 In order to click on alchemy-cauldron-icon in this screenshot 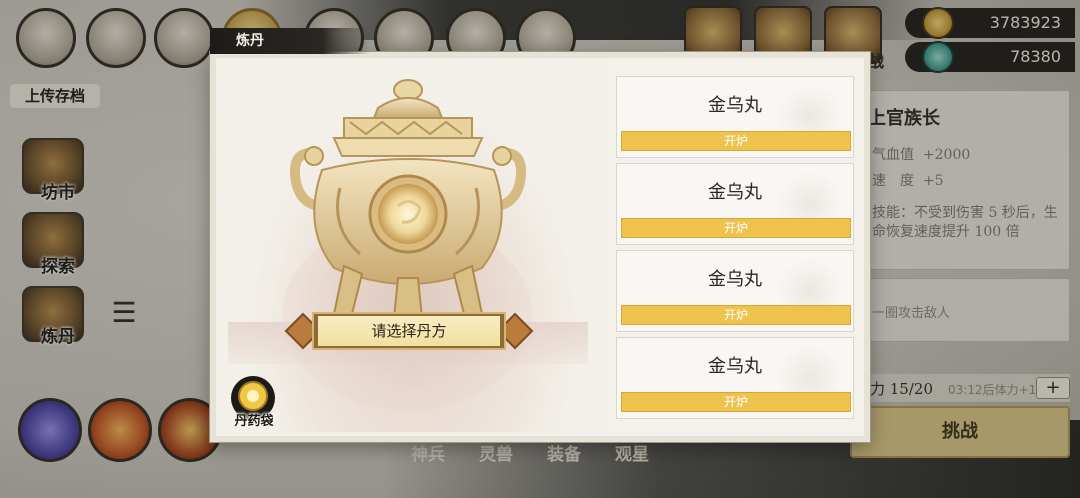, I will do `click(408, 208)`.